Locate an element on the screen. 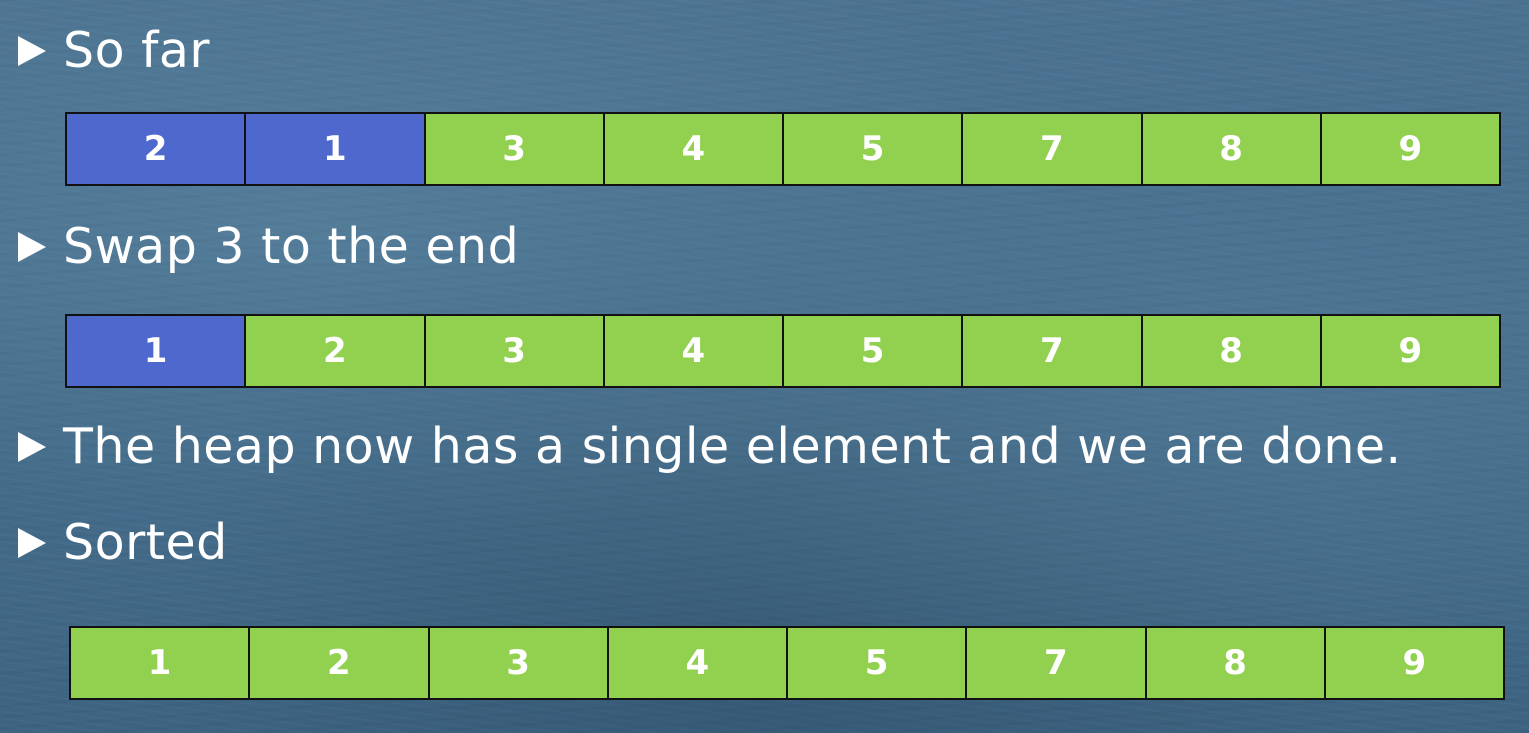 Image resolution: width=1529 pixels, height=733 pixels. bullet-text: Swap 3 to the end is located at coordinates (291, 246).